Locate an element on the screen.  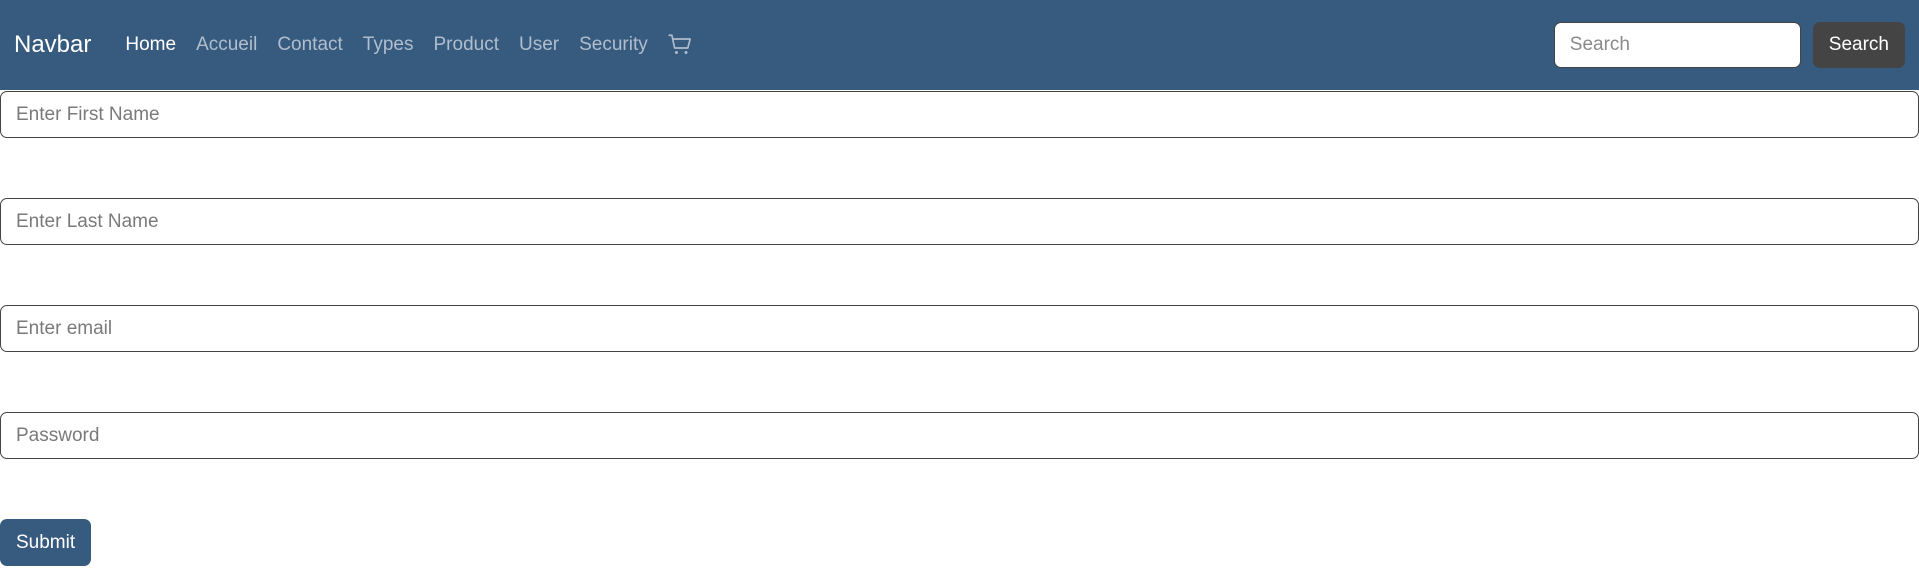
first-name-field is located at coordinates (959, 114).